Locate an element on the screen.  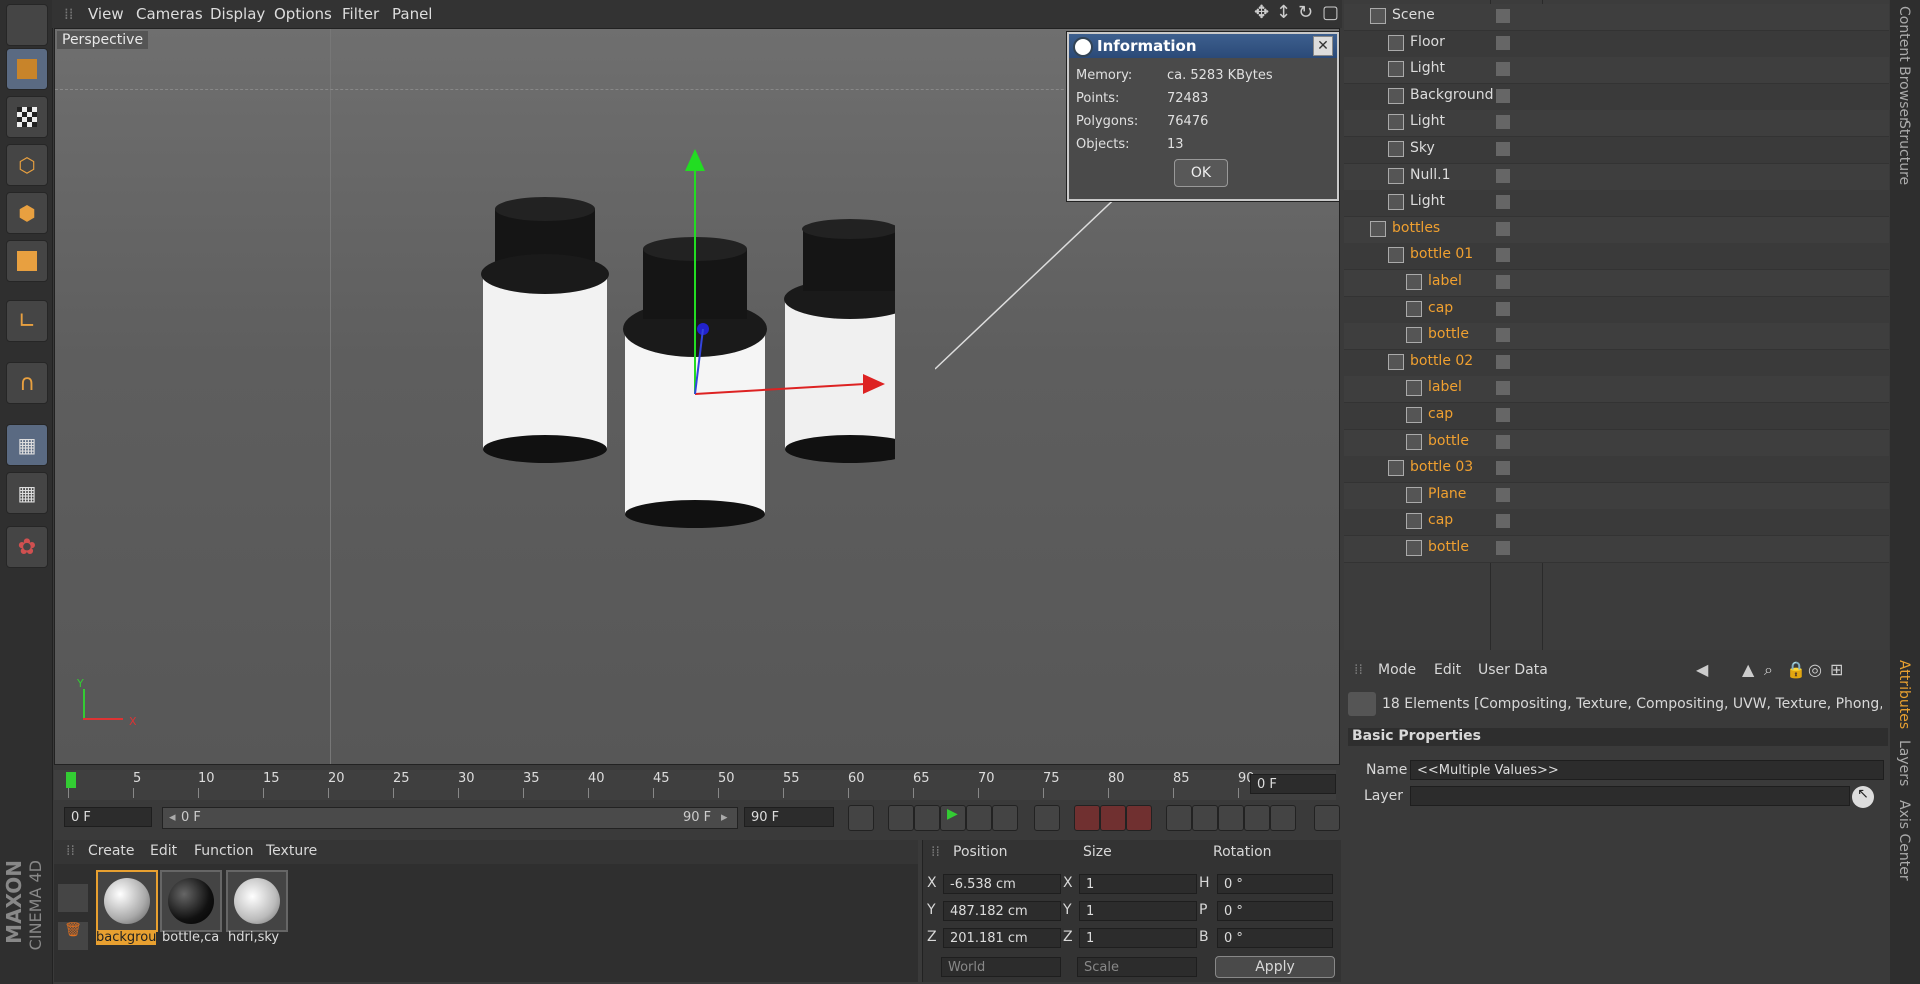
material-bottle is located at coordinates (191, 901).